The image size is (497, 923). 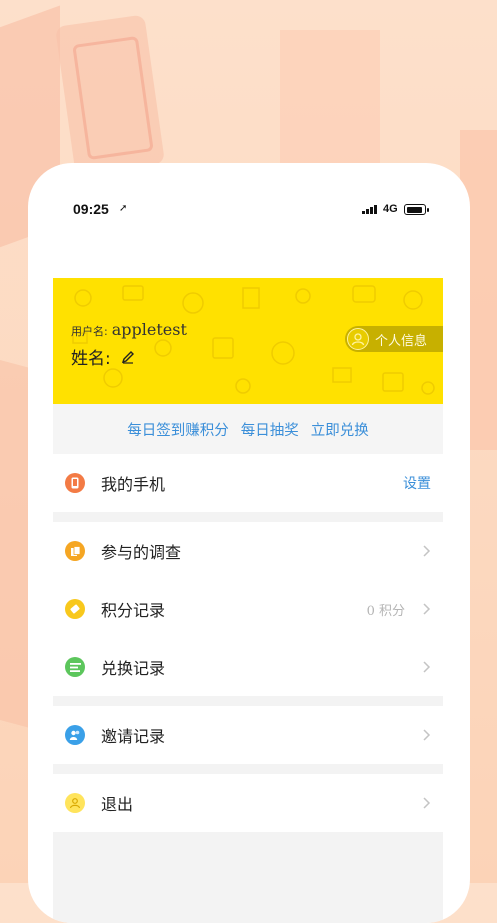 I want to click on menu-item-label: 邀请记录, so click(x=133, y=736).